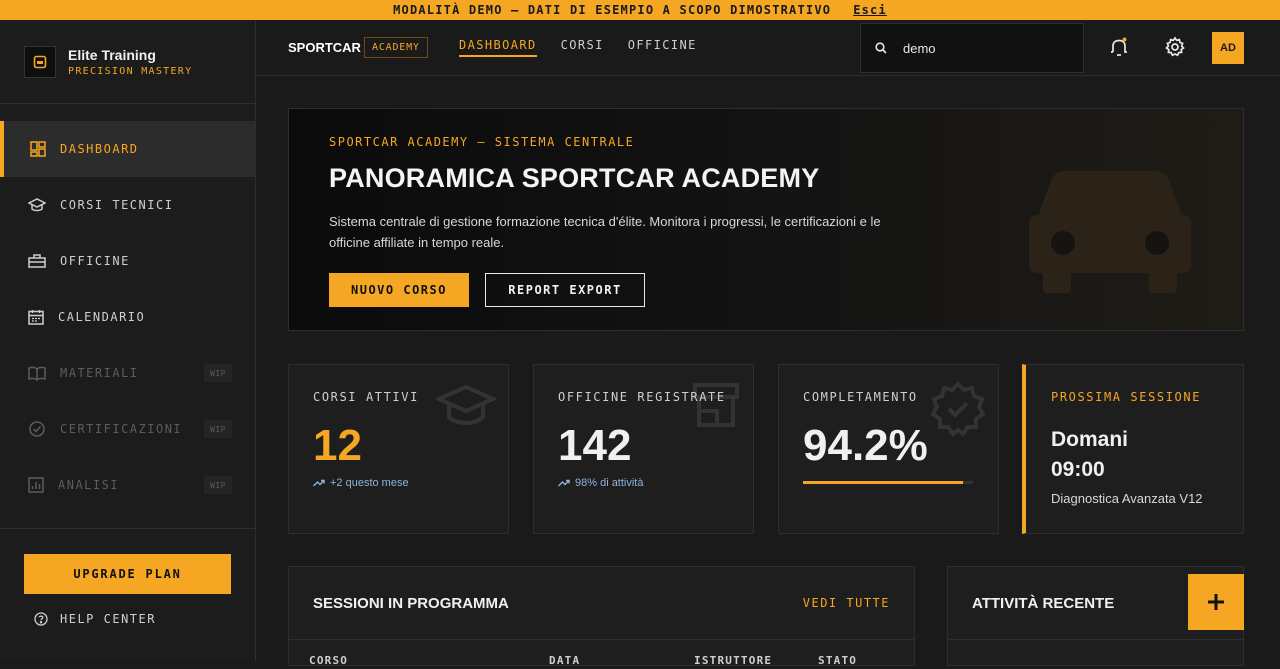 Image resolution: width=1280 pixels, height=669 pixels. I want to click on stat-label: COMPLETAMENTO, so click(860, 397).